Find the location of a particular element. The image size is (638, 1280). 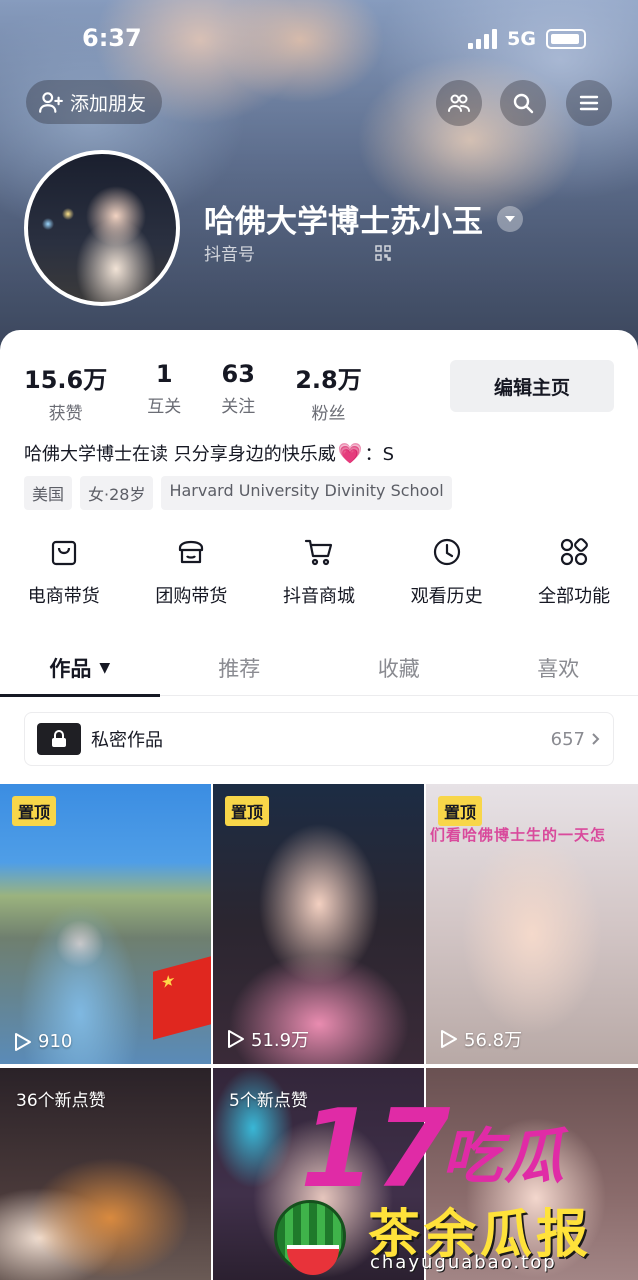

profile-nickname: 哈佛大学博士苏小玉 is located at coordinates (363, 218).